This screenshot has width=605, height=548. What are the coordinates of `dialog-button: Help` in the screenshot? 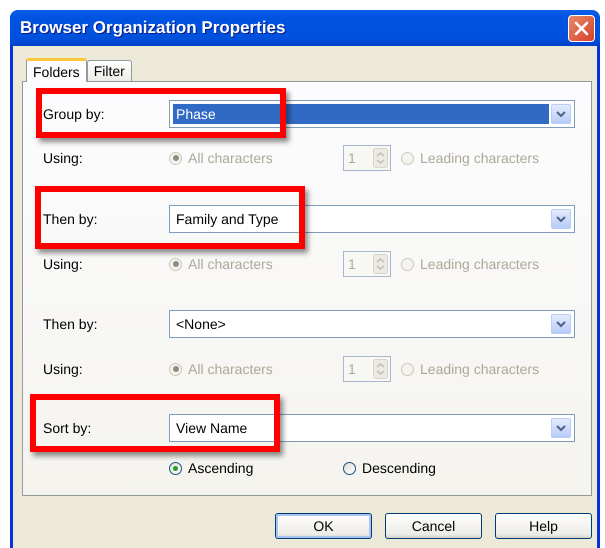 It's located at (543, 526).